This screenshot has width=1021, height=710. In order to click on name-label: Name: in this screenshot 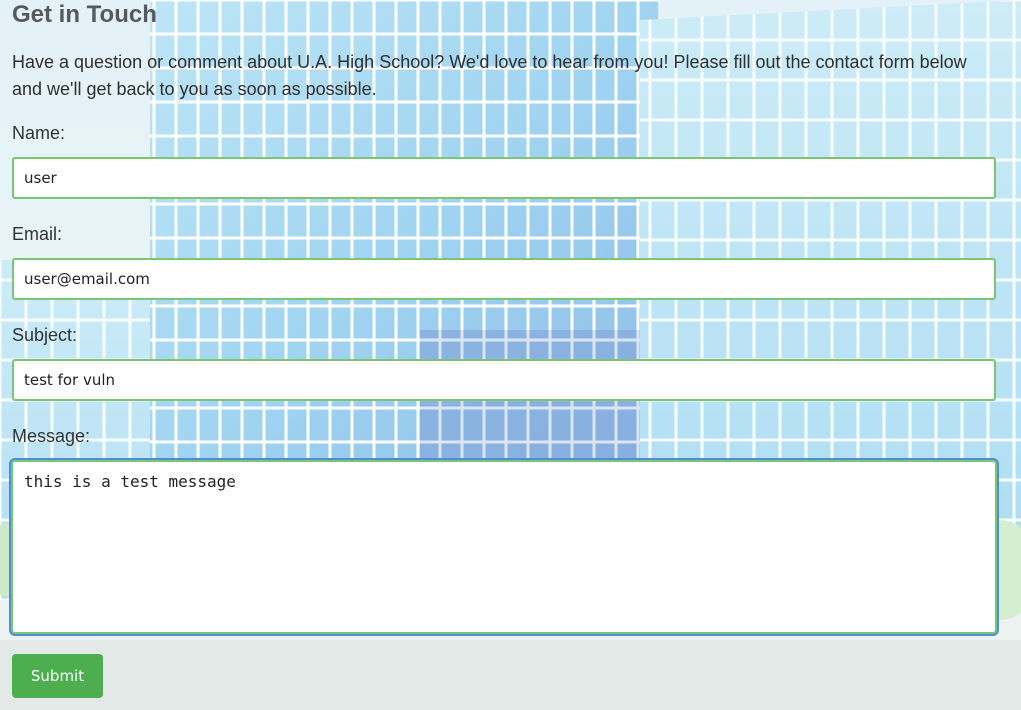, I will do `click(39, 133)`.